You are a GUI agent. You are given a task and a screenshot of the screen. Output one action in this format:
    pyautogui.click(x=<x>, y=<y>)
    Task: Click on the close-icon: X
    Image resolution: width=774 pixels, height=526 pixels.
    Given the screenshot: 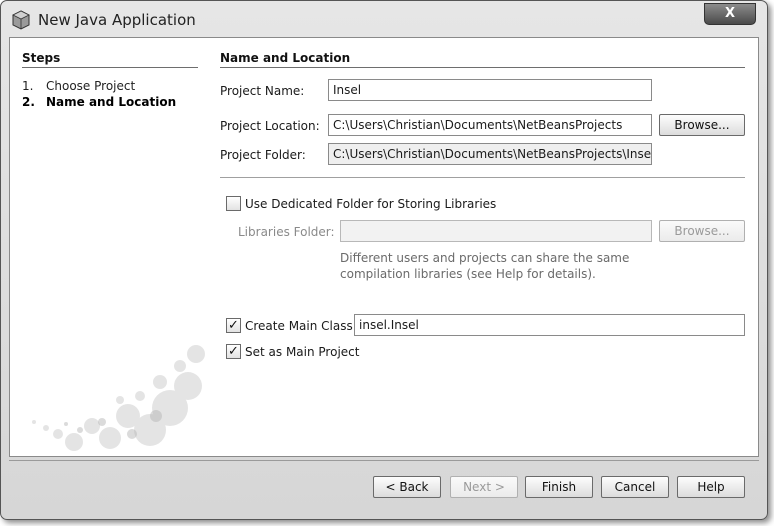 What is the action you would take?
    pyautogui.click(x=730, y=13)
    